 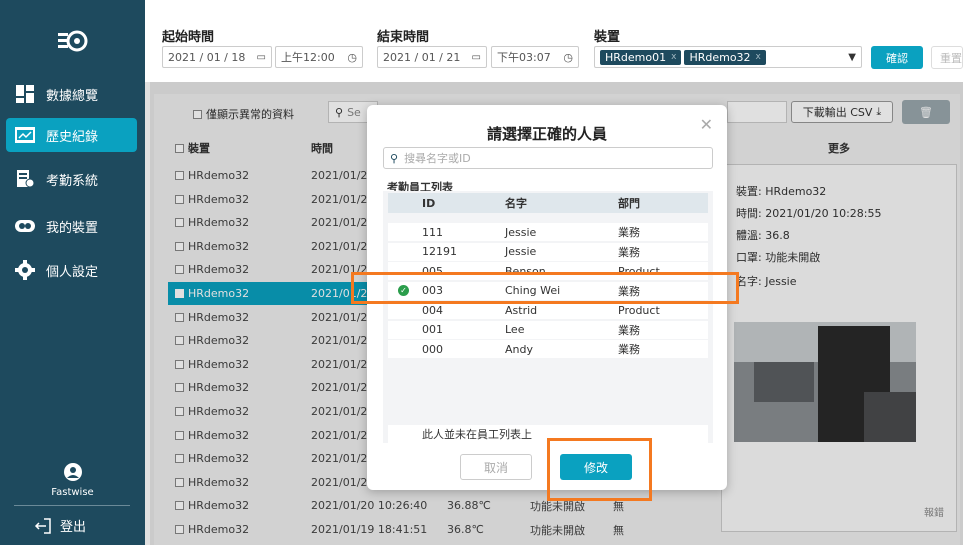 I want to click on dashboard-icon, so click(x=25, y=94).